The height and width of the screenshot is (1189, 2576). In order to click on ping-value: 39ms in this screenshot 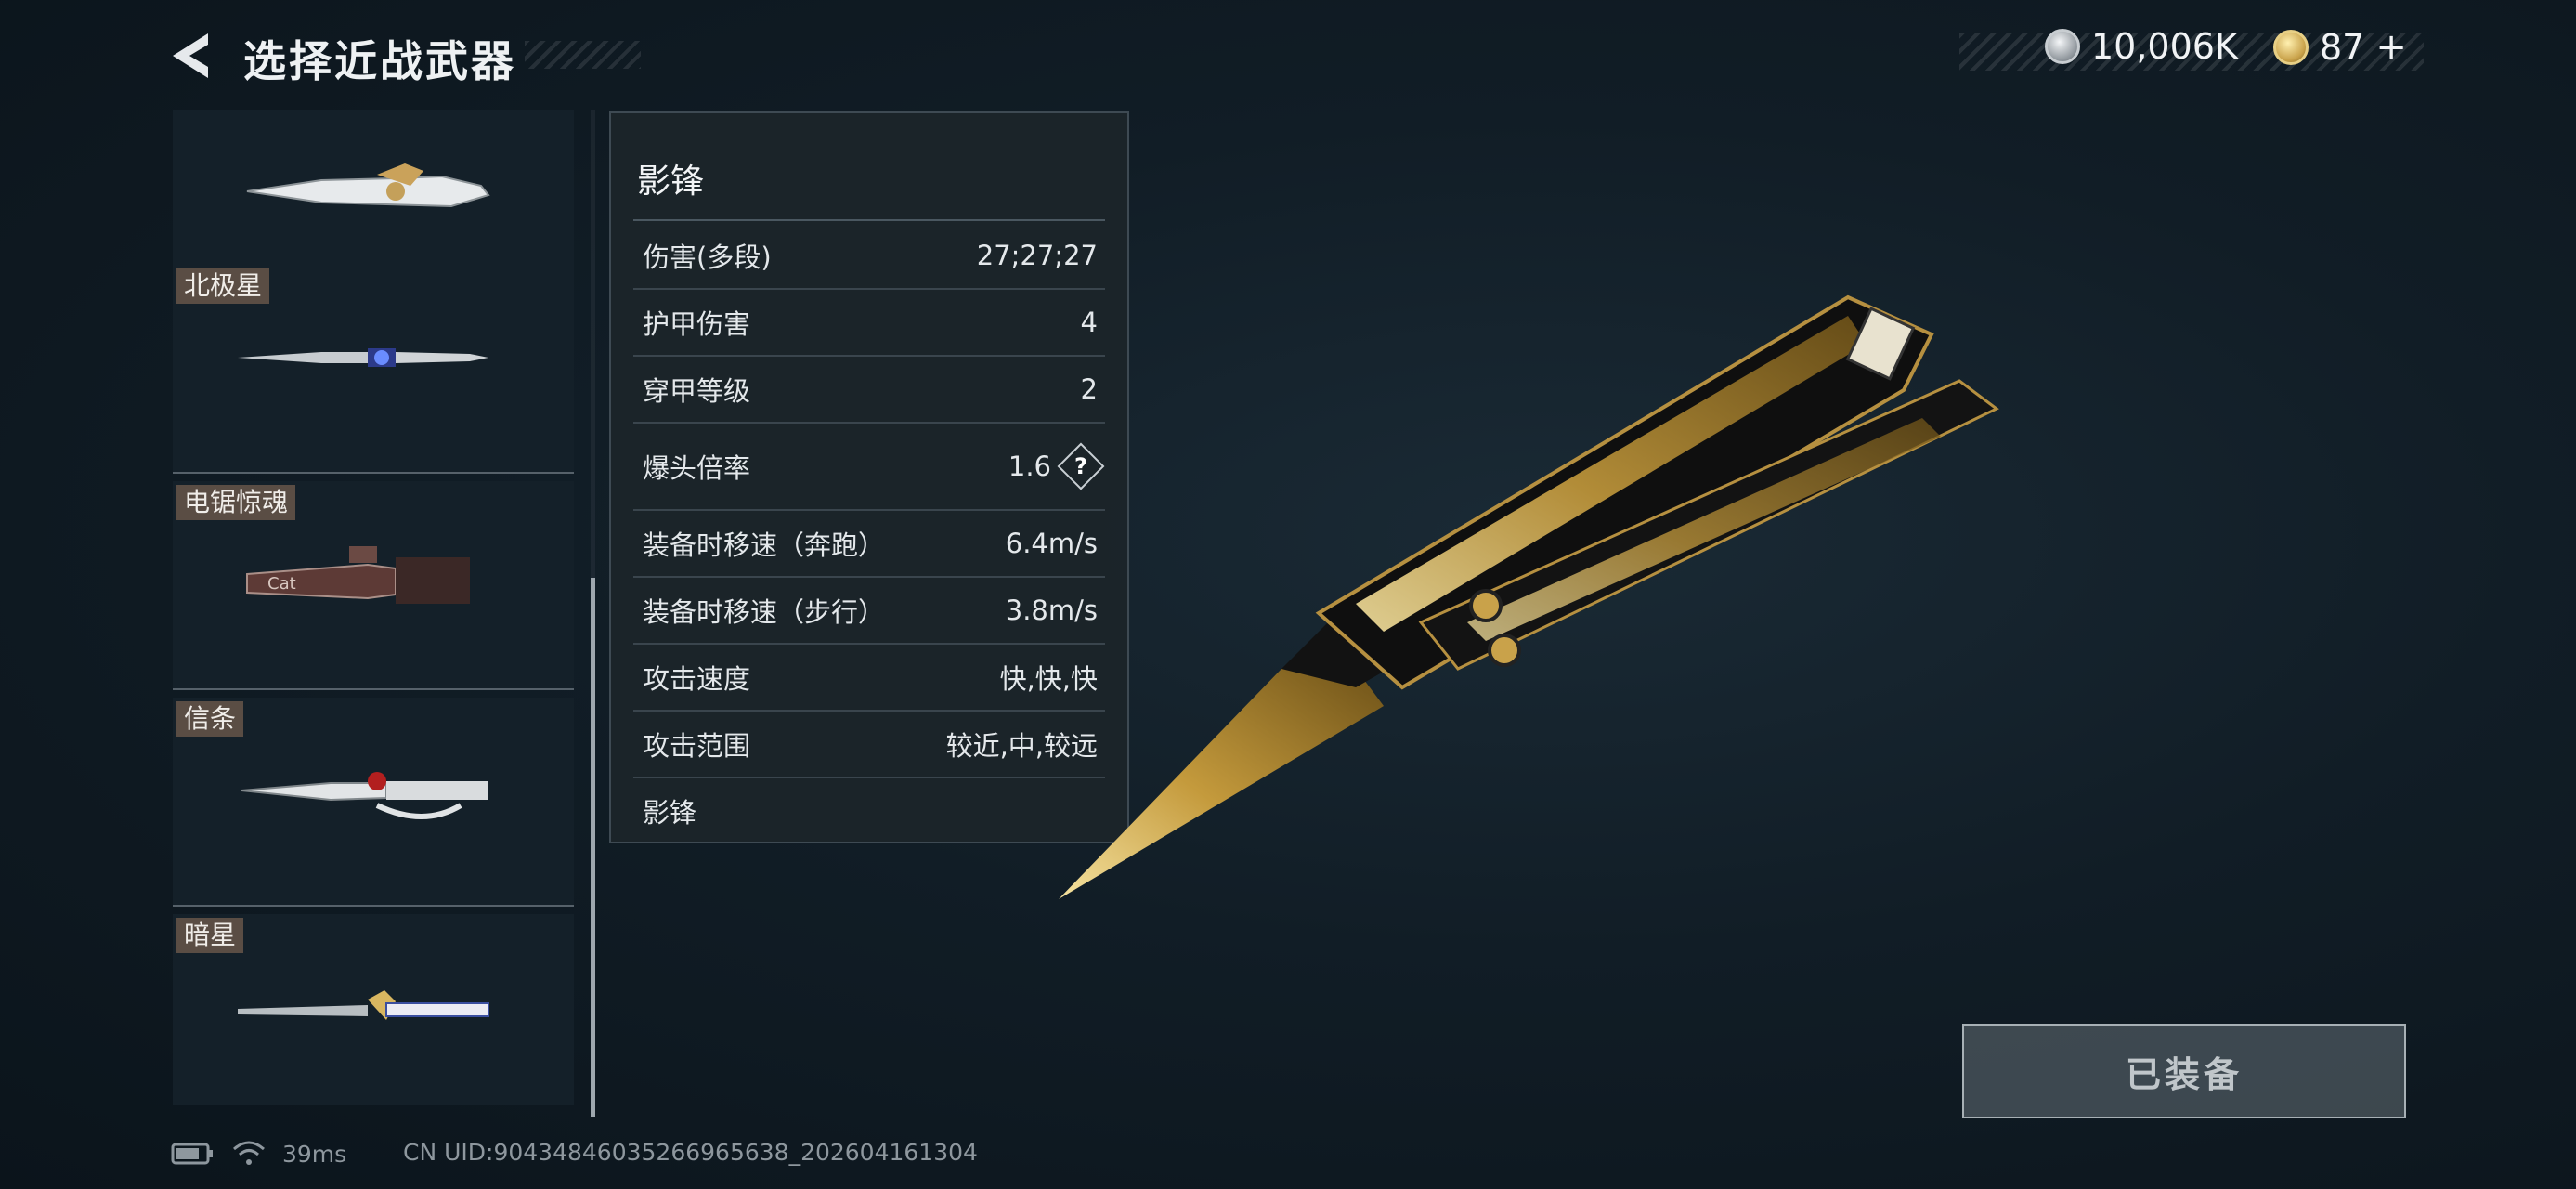, I will do `click(314, 1154)`.